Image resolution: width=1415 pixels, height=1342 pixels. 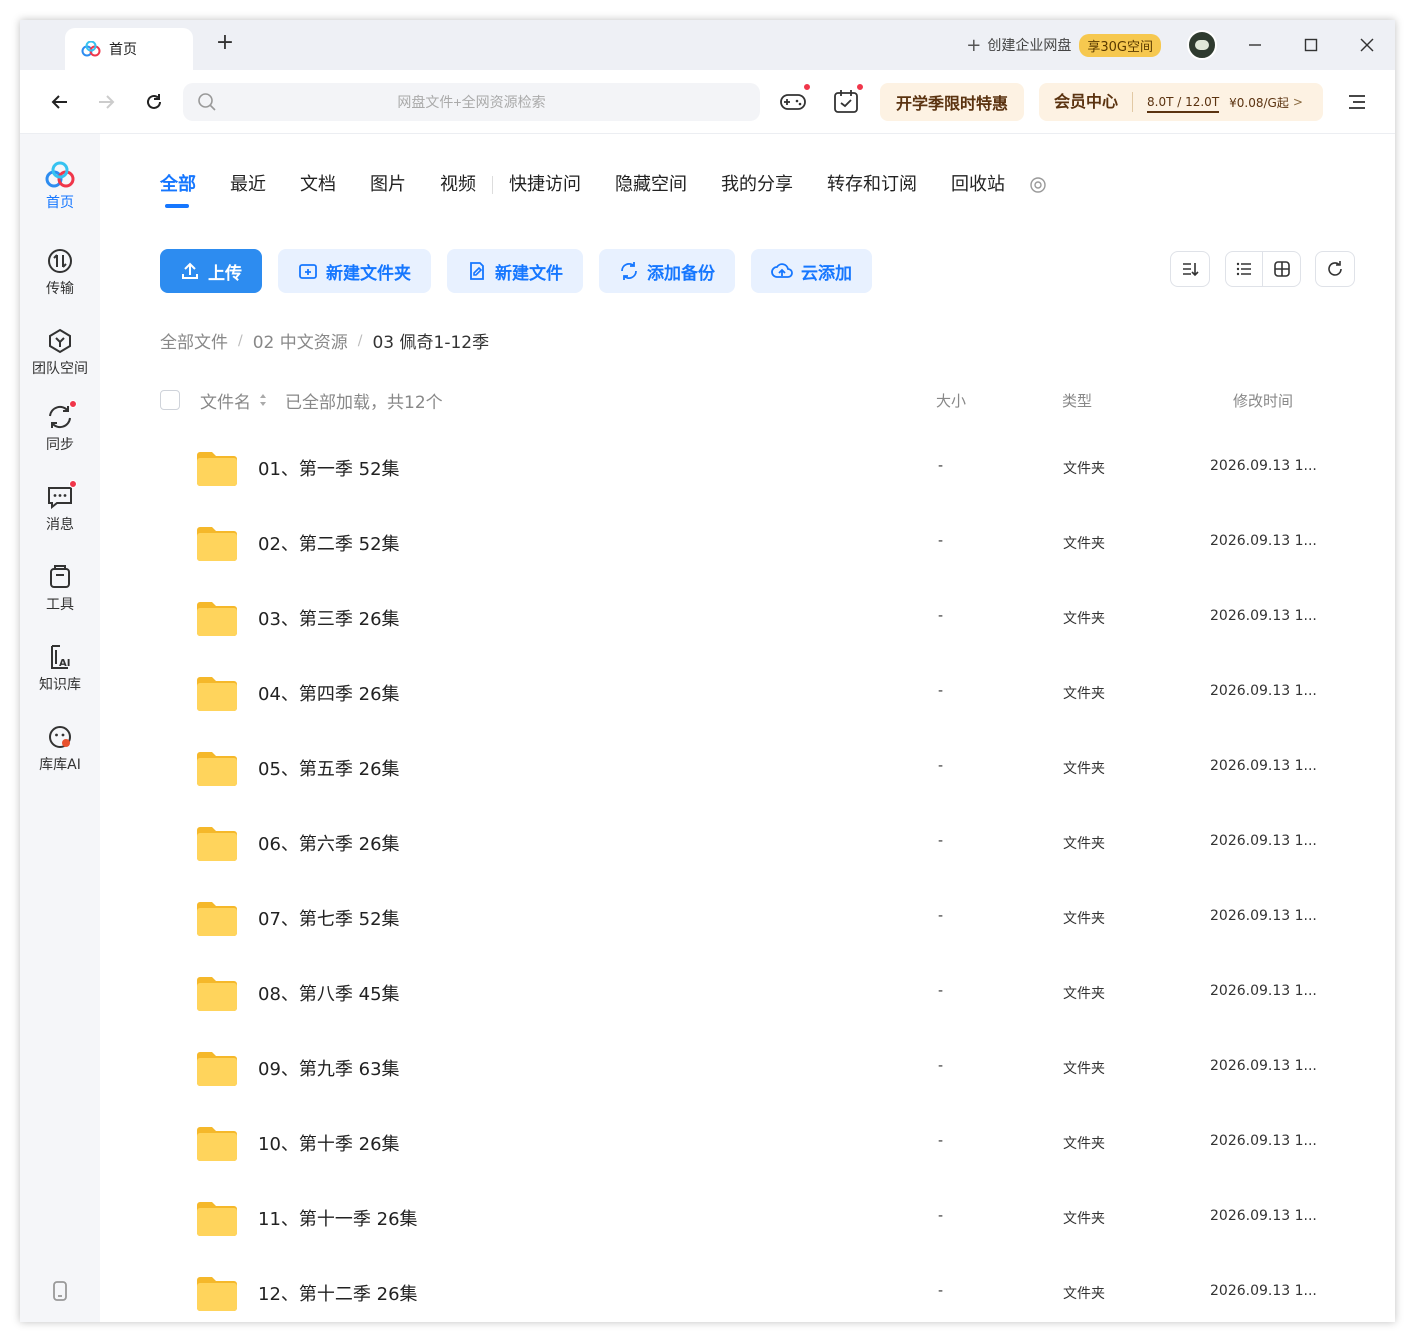 What do you see at coordinates (60, 445) in the screenshot?
I see `sidebar-item-label: 同步` at bounding box center [60, 445].